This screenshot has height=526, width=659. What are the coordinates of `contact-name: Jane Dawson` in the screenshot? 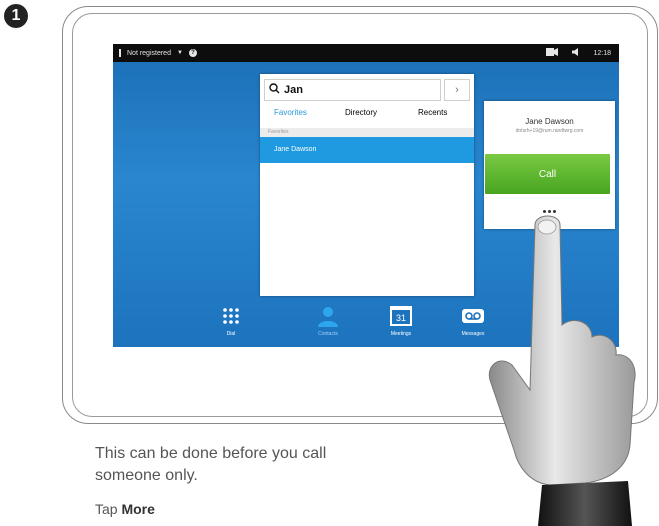 It's located at (549, 121).